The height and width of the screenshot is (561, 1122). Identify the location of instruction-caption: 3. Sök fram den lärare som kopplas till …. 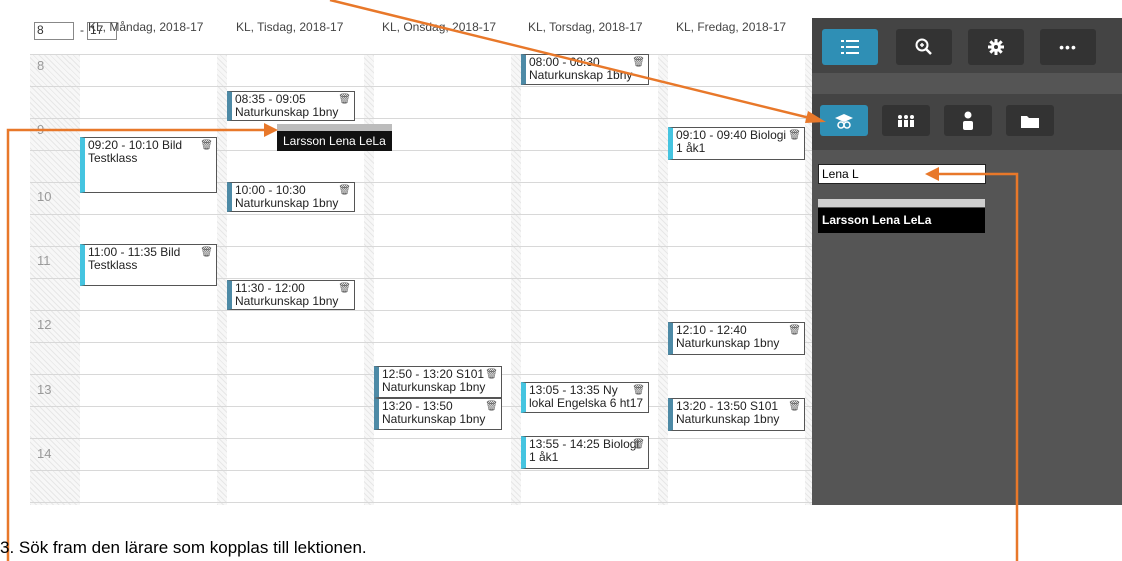
(183, 547).